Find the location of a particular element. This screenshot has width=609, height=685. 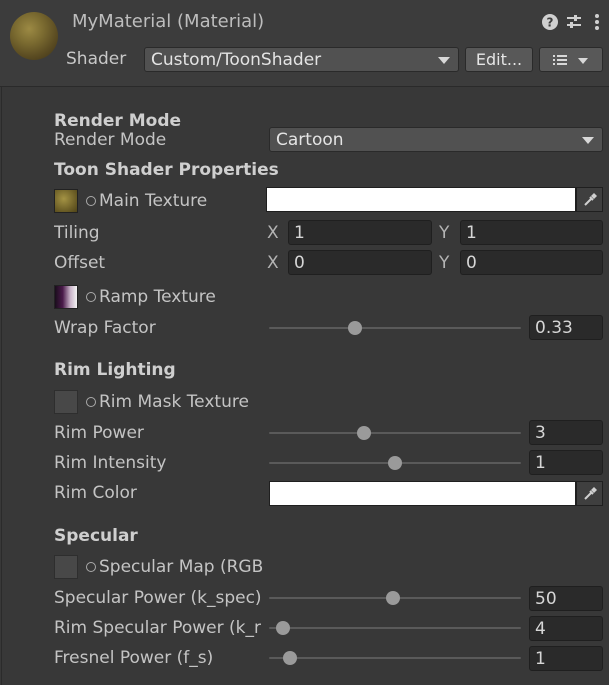

main-texture-slot is located at coordinates (66, 201).